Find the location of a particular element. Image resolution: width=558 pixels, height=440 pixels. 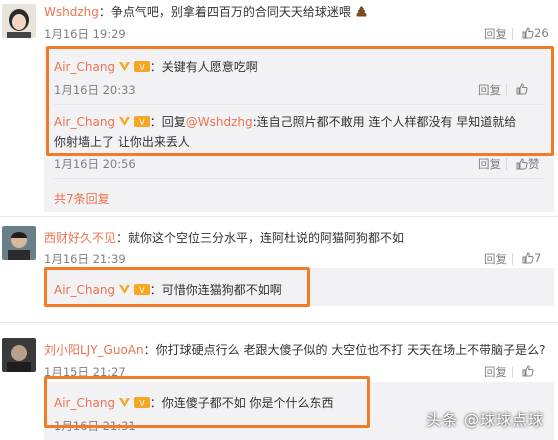

comment-time: 1月16日 21:39 is located at coordinates (85, 259).